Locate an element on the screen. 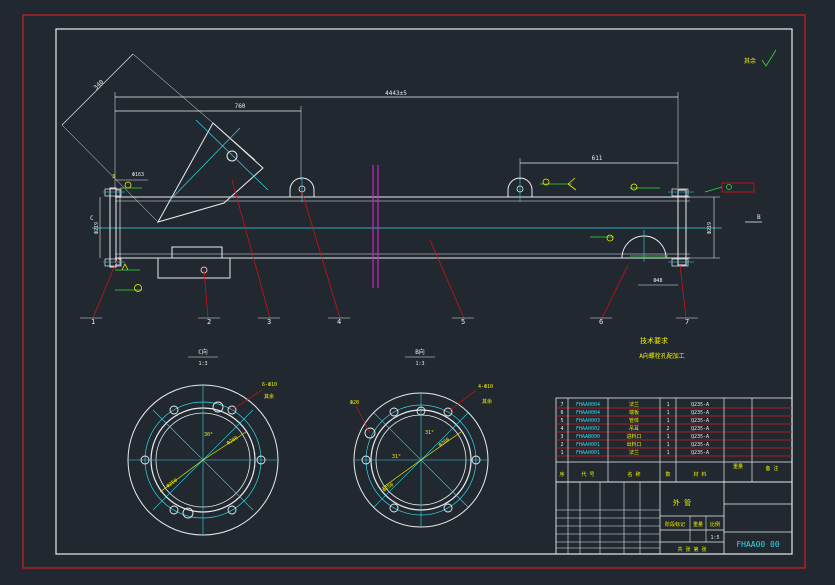  view-b-surface: 其余 is located at coordinates (487, 401).